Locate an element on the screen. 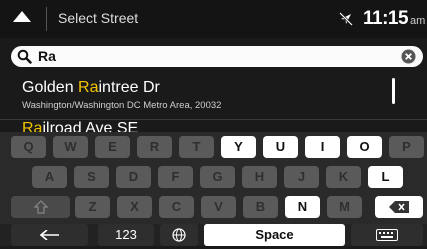 This screenshot has height=249, width=427. keyboard-icon is located at coordinates (387, 235).